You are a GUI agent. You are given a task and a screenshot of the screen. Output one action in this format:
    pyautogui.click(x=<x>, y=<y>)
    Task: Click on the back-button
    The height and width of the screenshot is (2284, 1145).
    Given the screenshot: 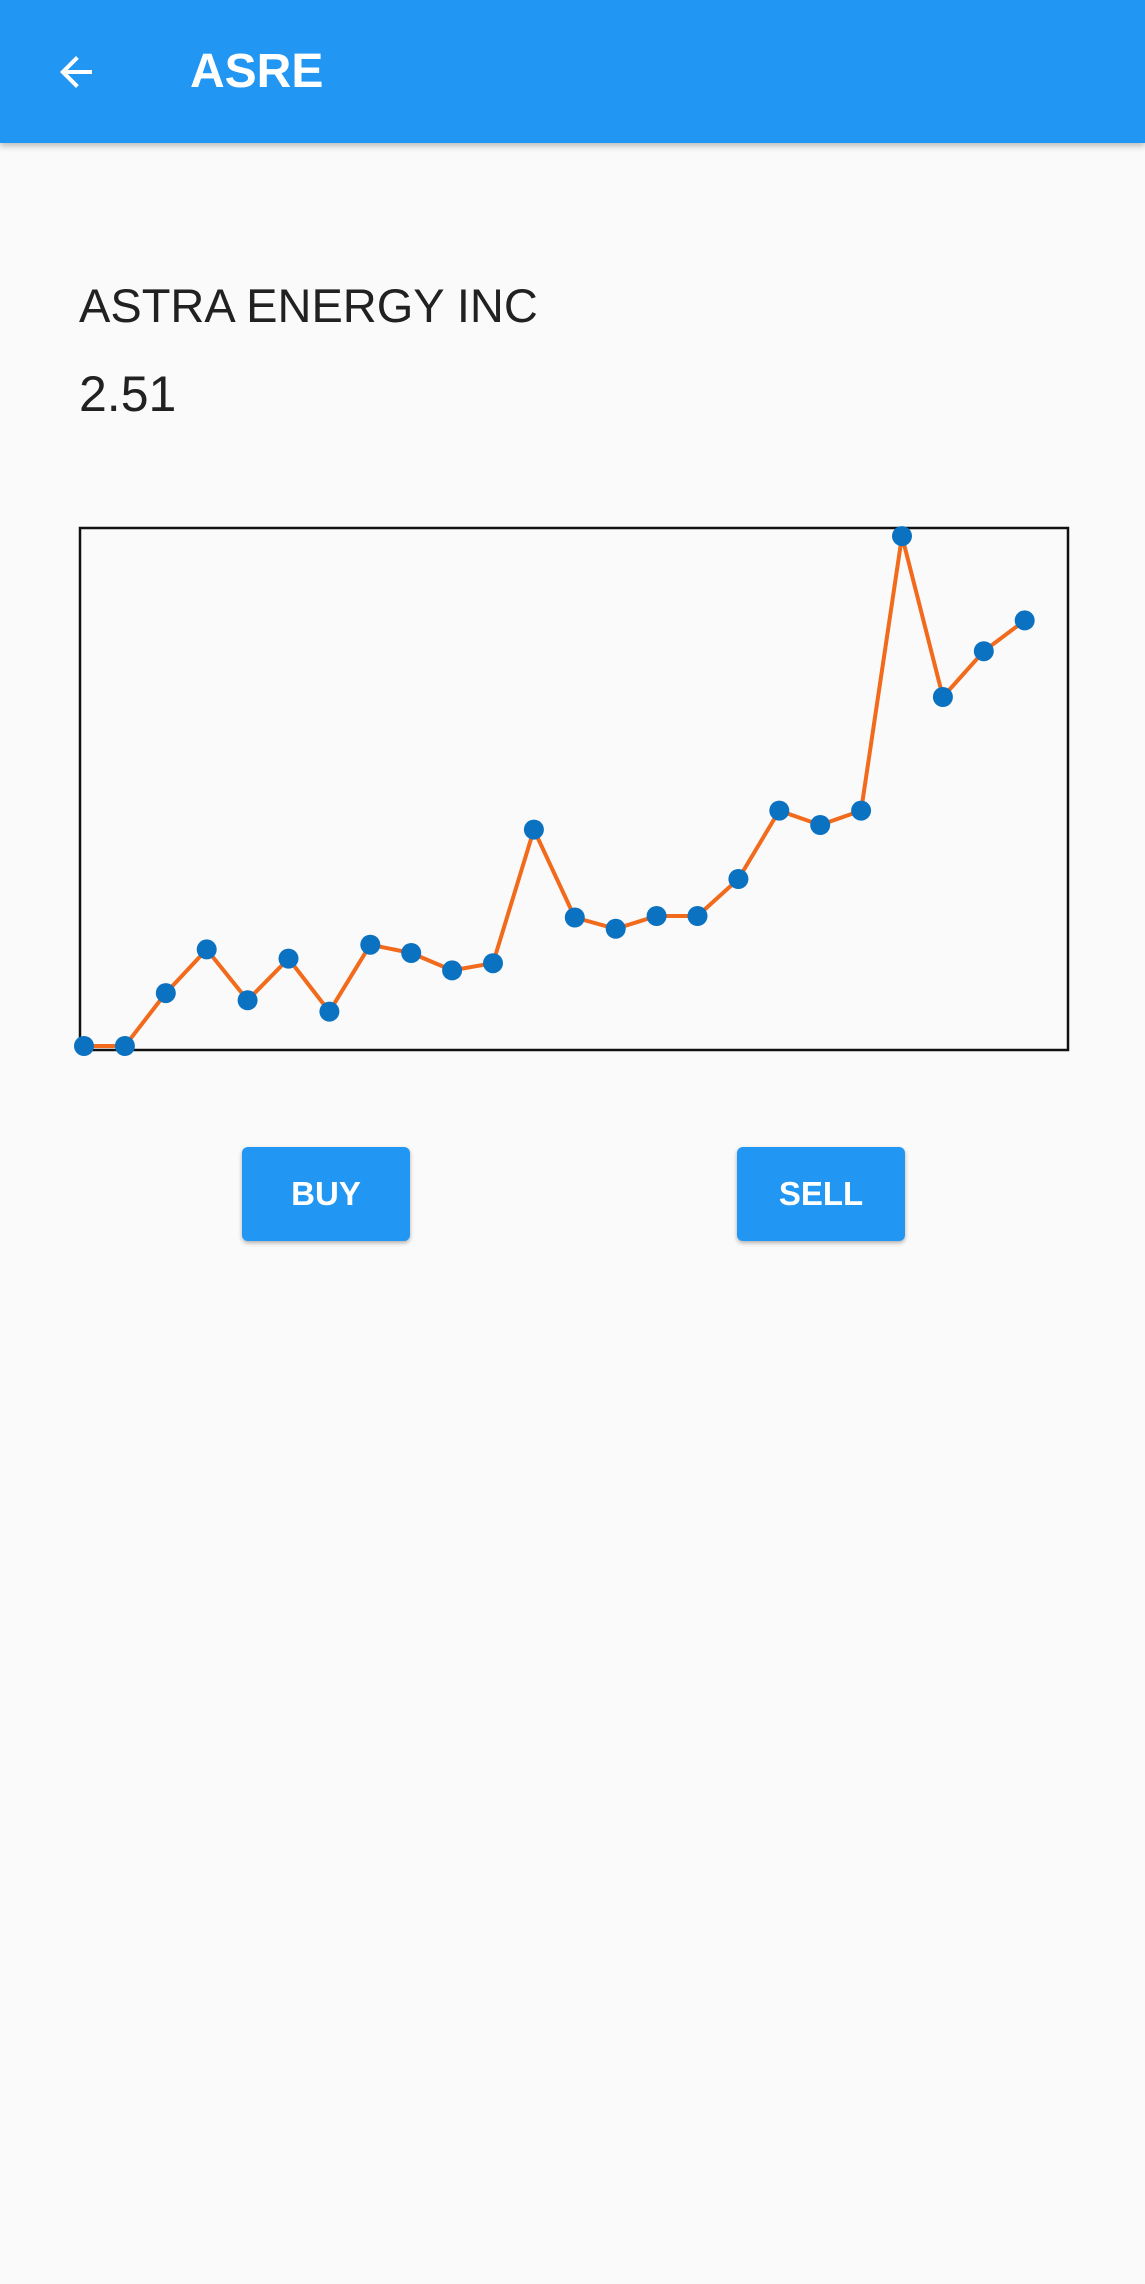 What is the action you would take?
    pyautogui.click(x=76, y=72)
    